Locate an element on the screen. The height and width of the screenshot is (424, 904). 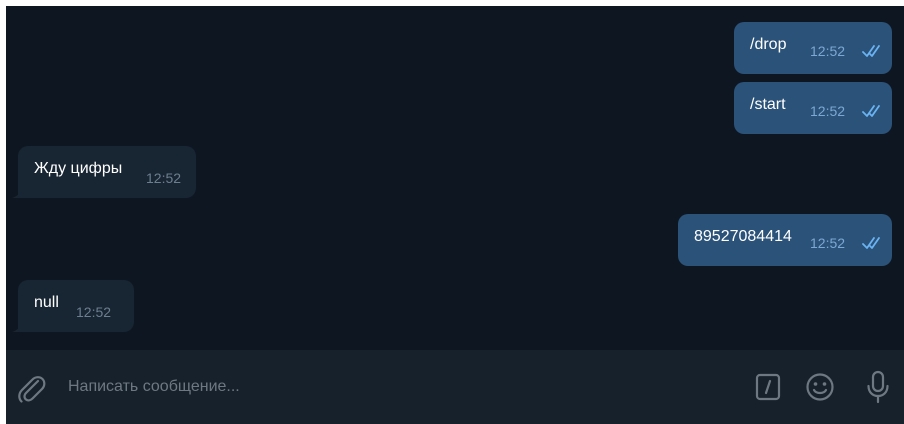
message-bubble-outgoing: /start 12:52 is located at coordinates (813, 108).